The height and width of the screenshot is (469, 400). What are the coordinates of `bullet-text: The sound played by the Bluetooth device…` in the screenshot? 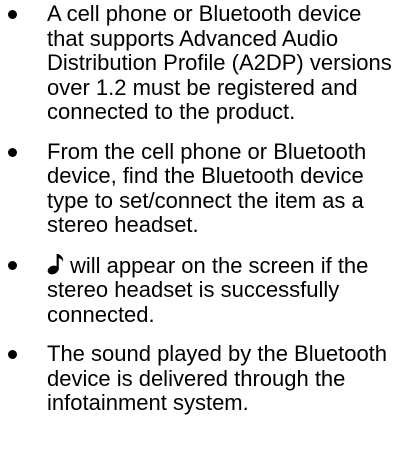 It's located at (217, 378).